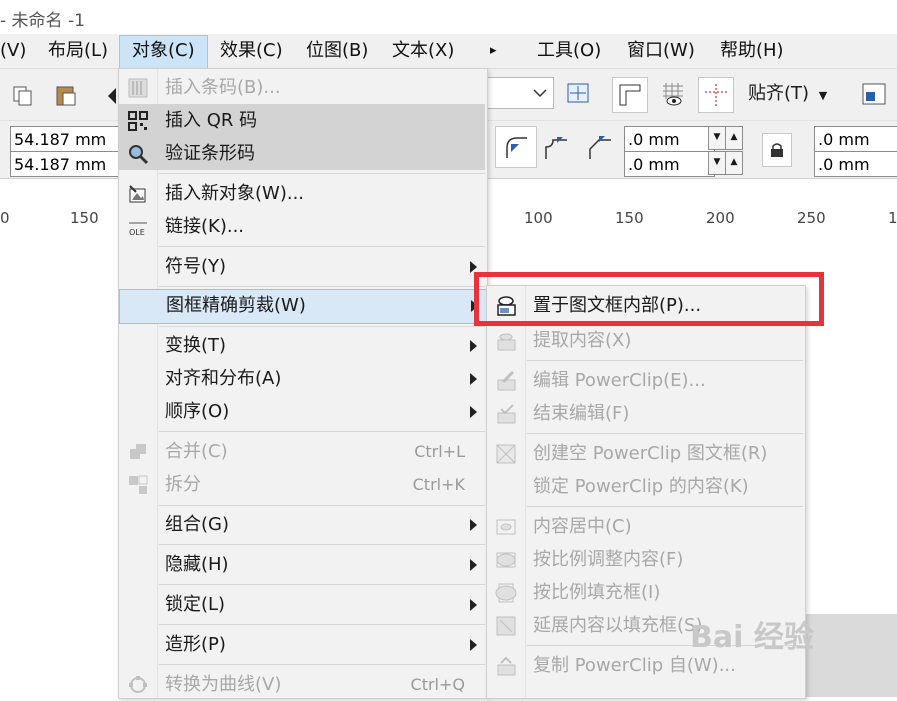  What do you see at coordinates (302, 266) in the screenshot?
I see `menu-item-symbols: 符号(Y)` at bounding box center [302, 266].